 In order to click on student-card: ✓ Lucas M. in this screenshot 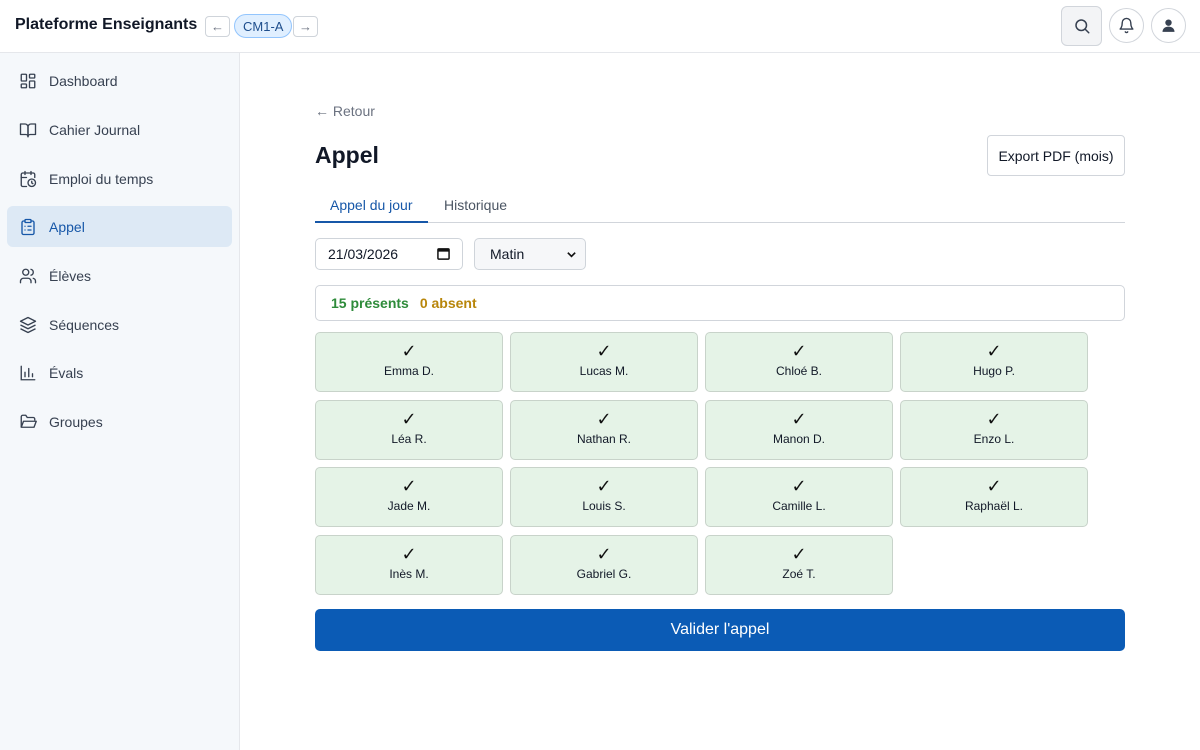, I will do `click(604, 362)`.